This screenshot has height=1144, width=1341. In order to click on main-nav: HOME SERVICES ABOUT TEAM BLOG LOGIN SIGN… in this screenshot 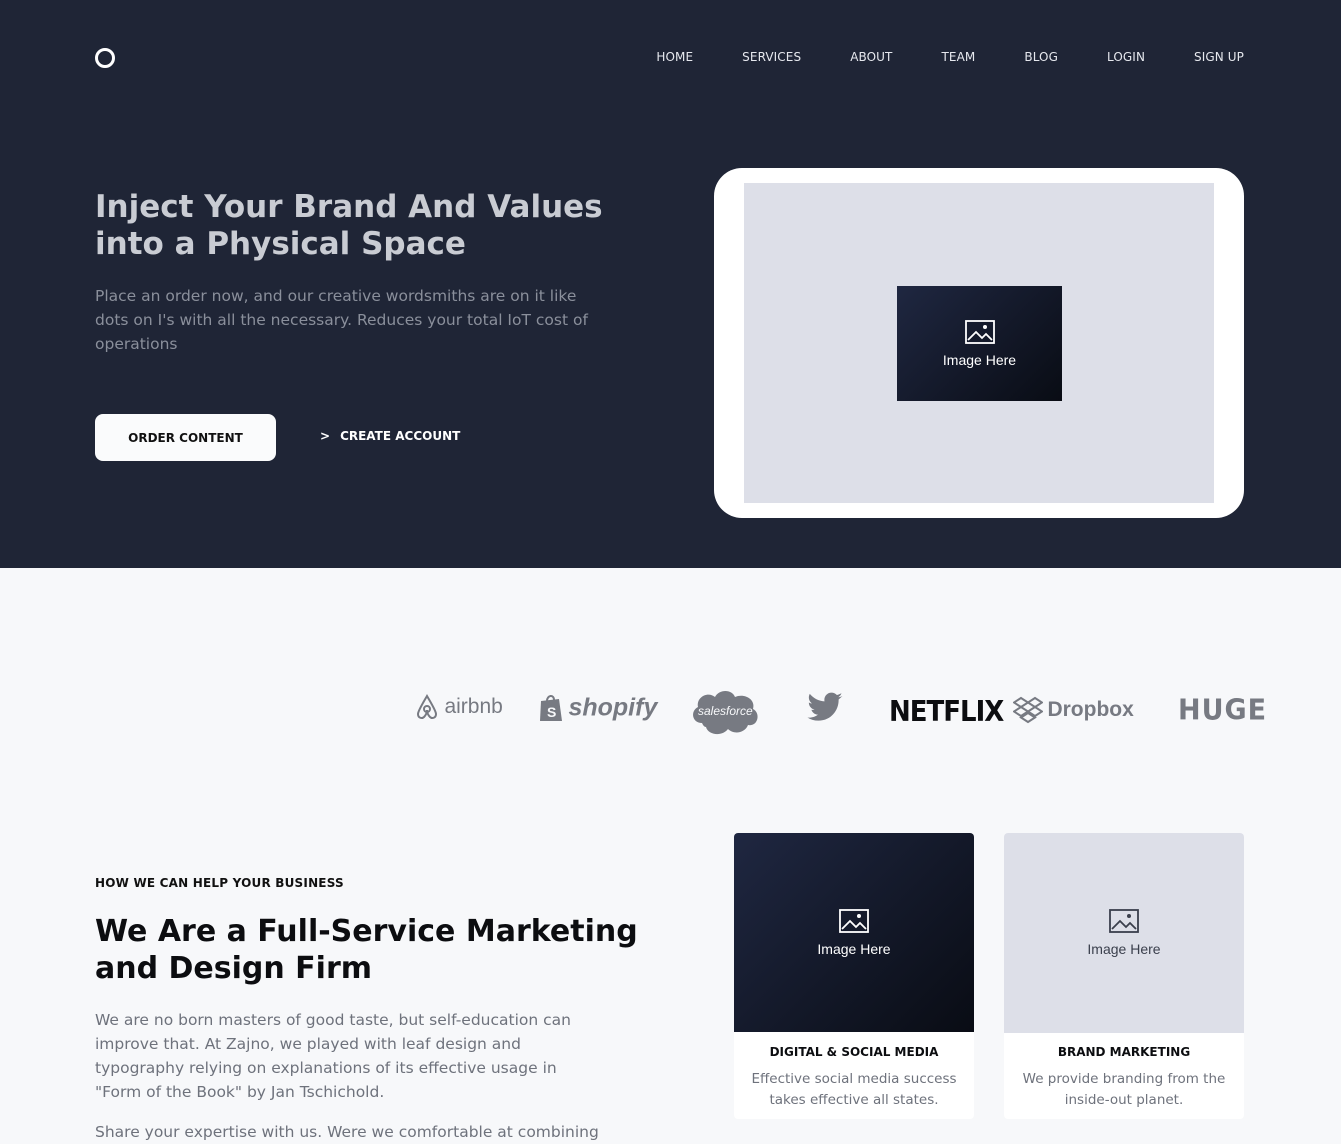, I will do `click(925, 57)`.